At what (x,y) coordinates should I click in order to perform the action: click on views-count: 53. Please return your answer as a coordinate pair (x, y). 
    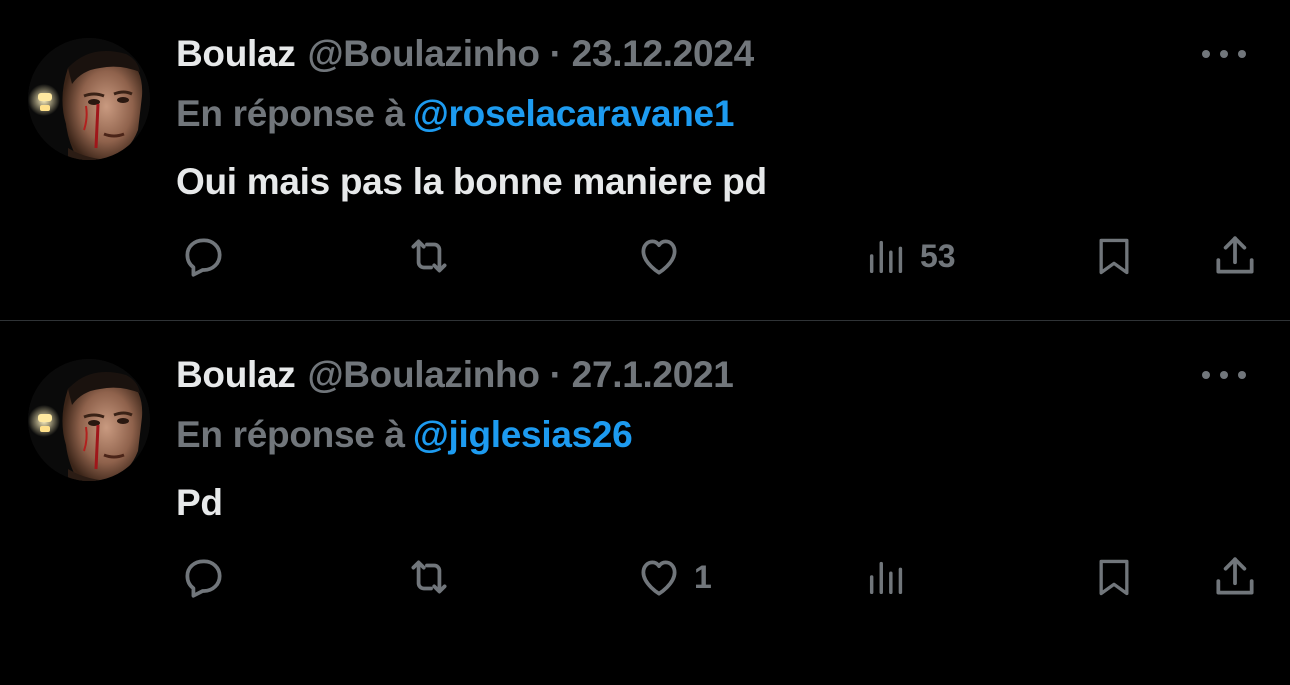
    Looking at the image, I should click on (938, 255).